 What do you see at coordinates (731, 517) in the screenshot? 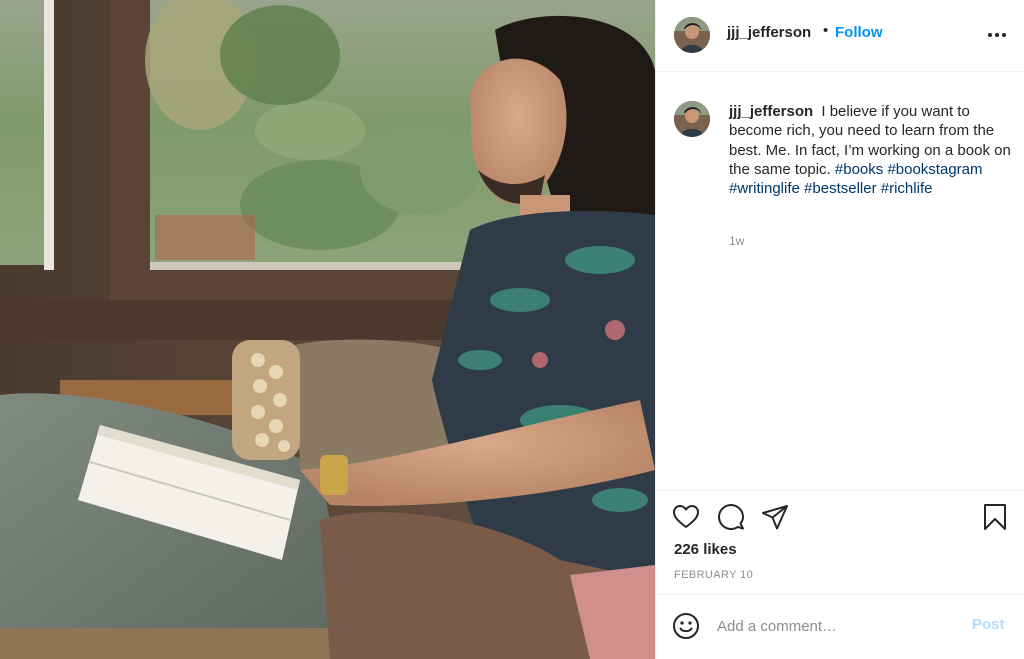
I see `comment-icon` at bounding box center [731, 517].